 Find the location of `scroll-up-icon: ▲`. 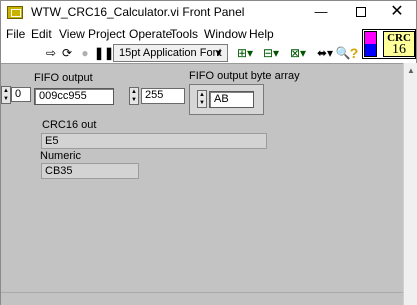

scroll-up-icon: ▲ is located at coordinates (411, 70).